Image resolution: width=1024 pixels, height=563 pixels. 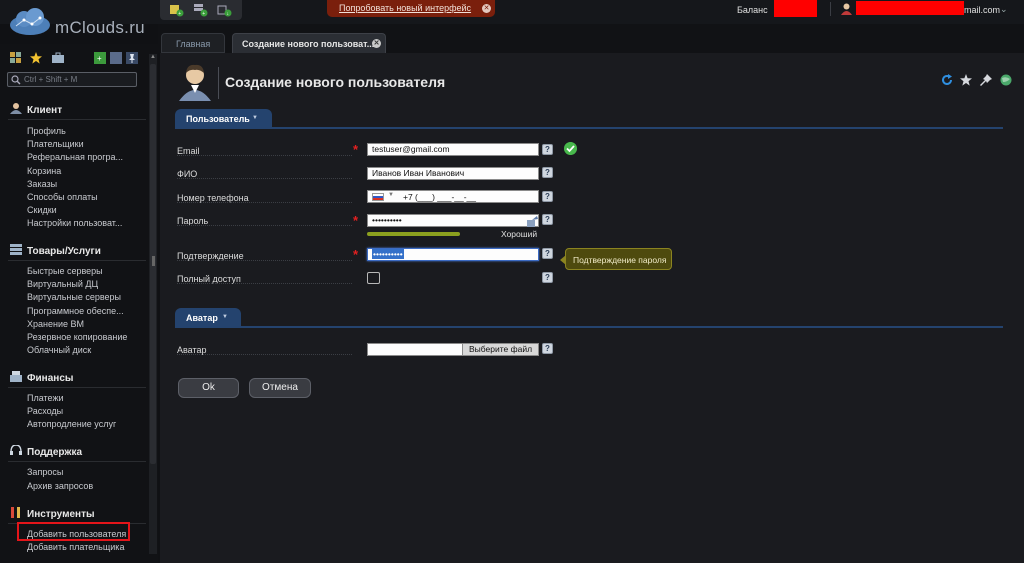 What do you see at coordinates (59, 350) in the screenshot?
I see `sidebar-item-cloud-disk: Облачный диск` at bounding box center [59, 350].